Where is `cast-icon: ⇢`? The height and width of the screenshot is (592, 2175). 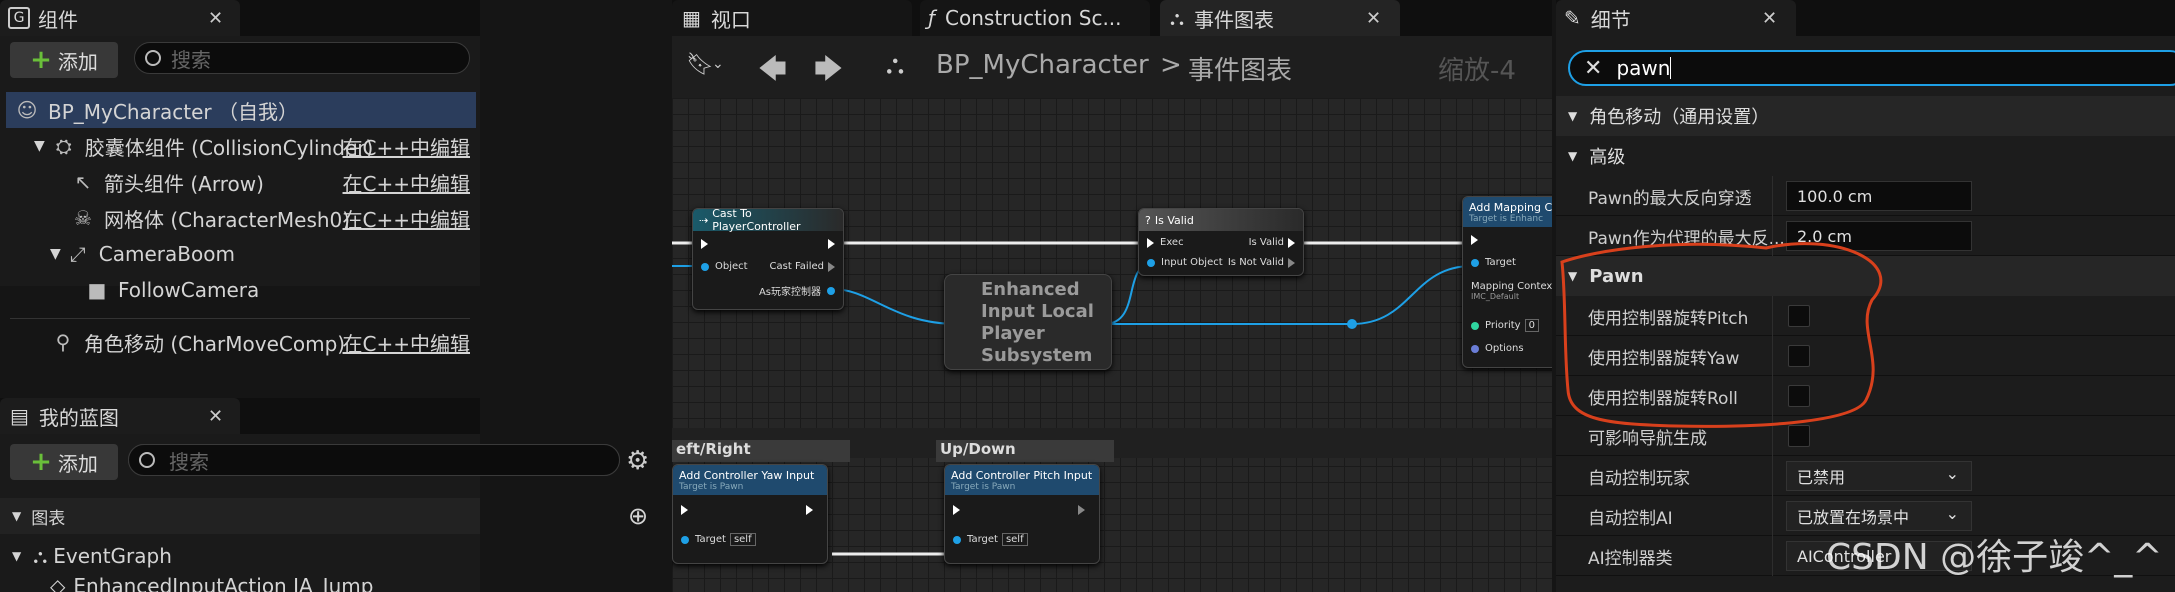
cast-icon: ⇢ is located at coordinates (704, 220).